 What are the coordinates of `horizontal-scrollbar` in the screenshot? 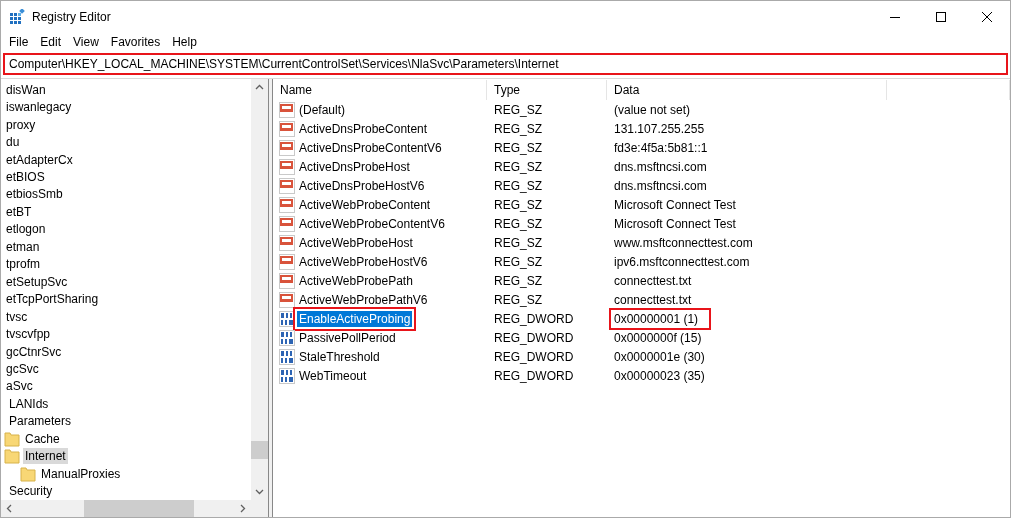 It's located at (126, 508).